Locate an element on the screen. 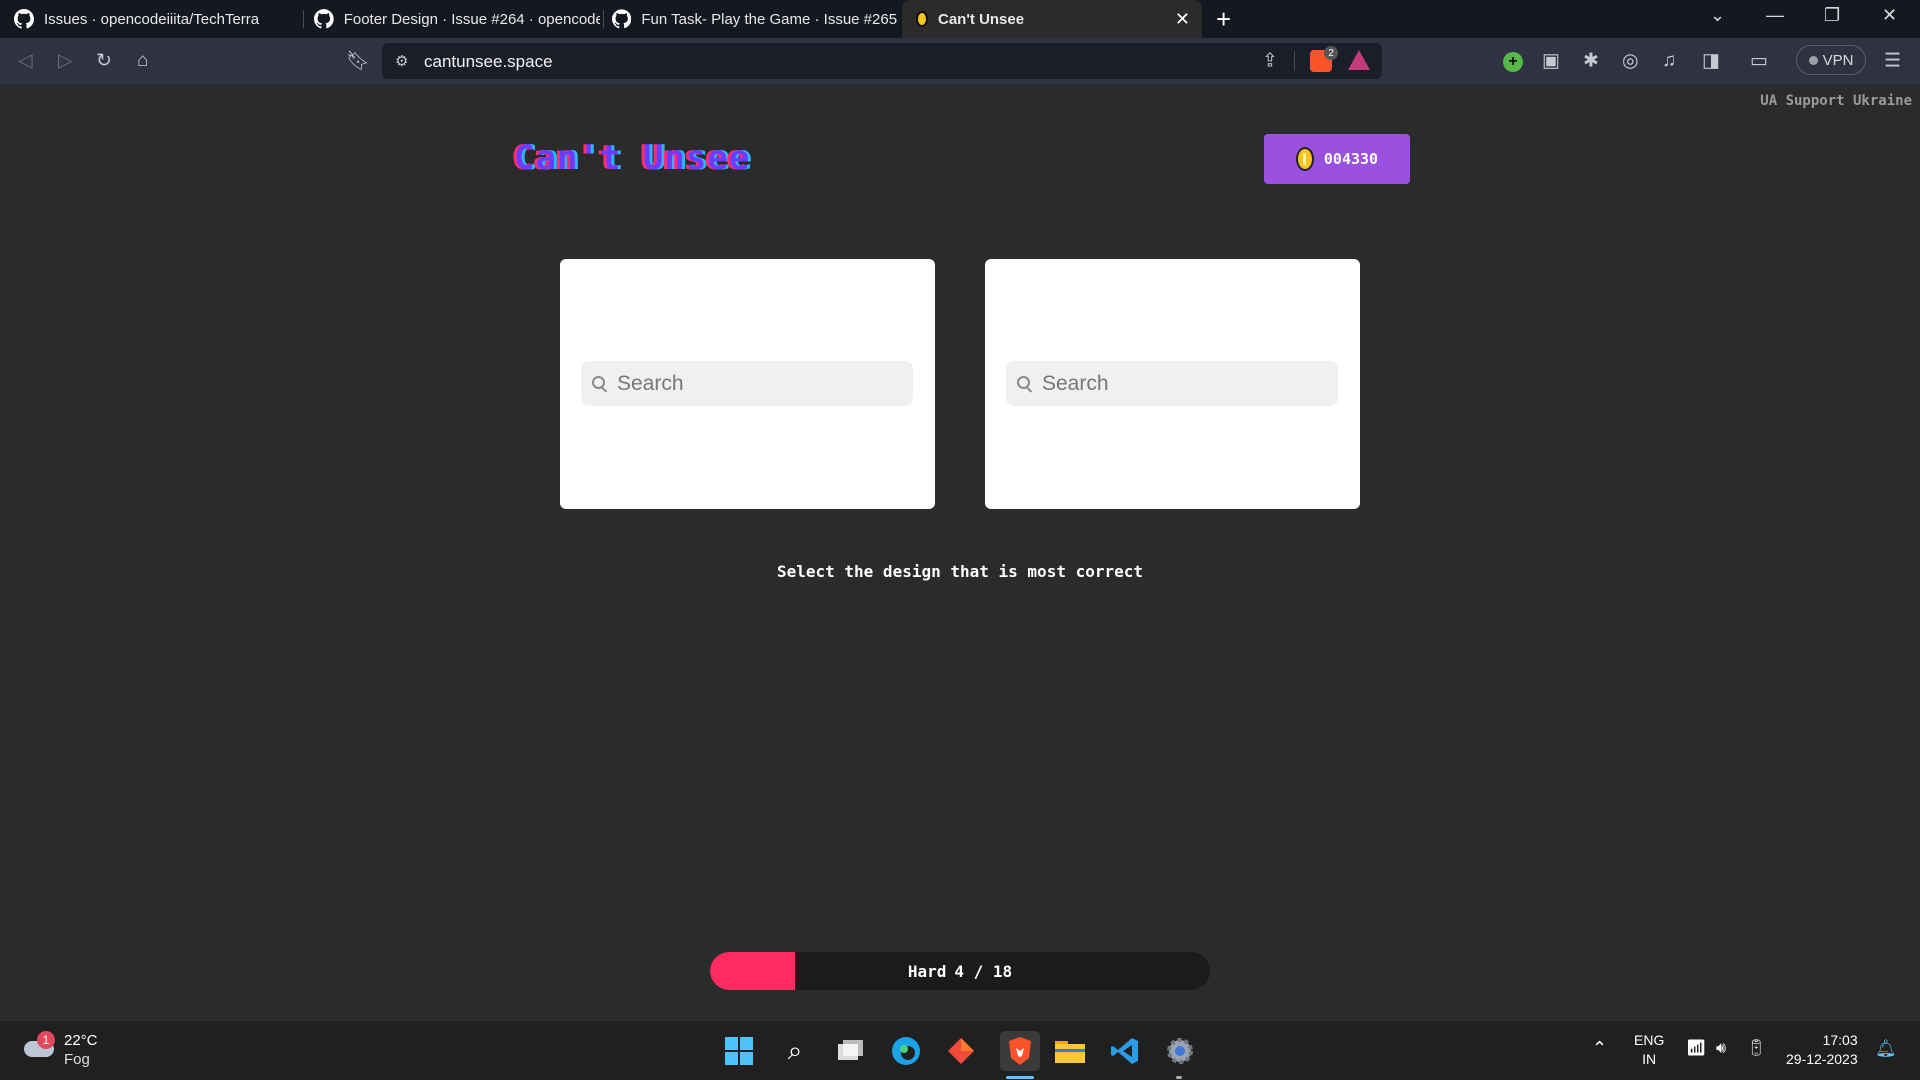 This screenshot has width=1920, height=1080. minimize-button: — is located at coordinates (1775, 15).